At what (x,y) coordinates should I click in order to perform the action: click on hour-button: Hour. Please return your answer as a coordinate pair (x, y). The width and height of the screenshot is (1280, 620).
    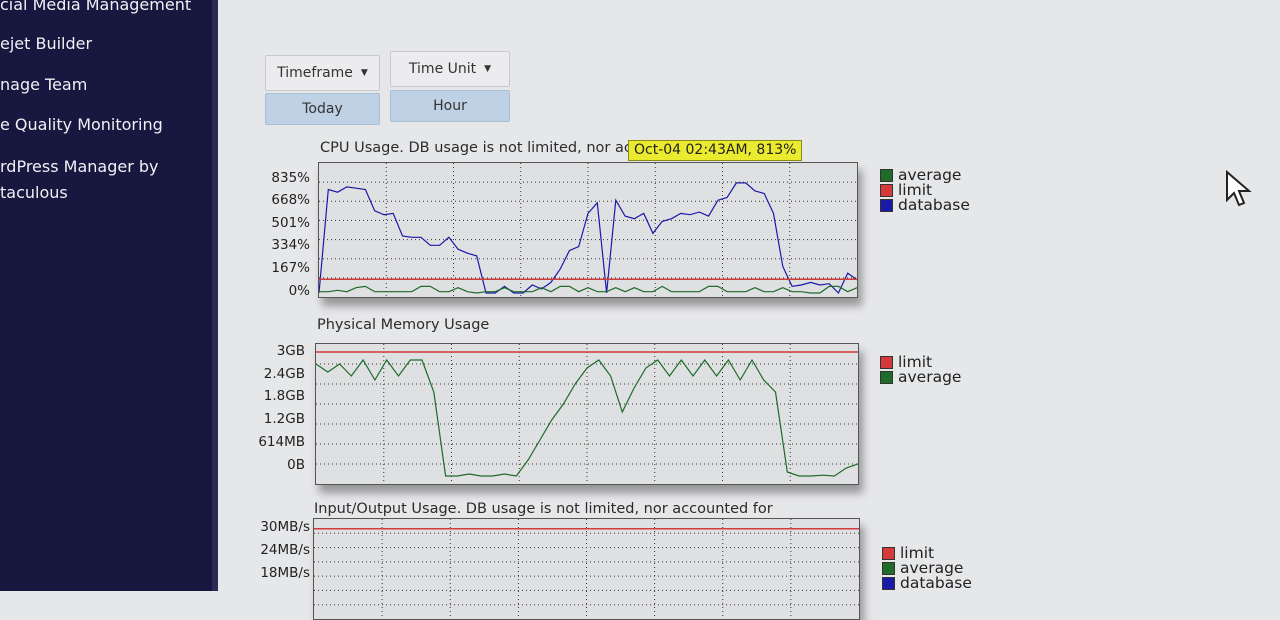
    Looking at the image, I should click on (450, 106).